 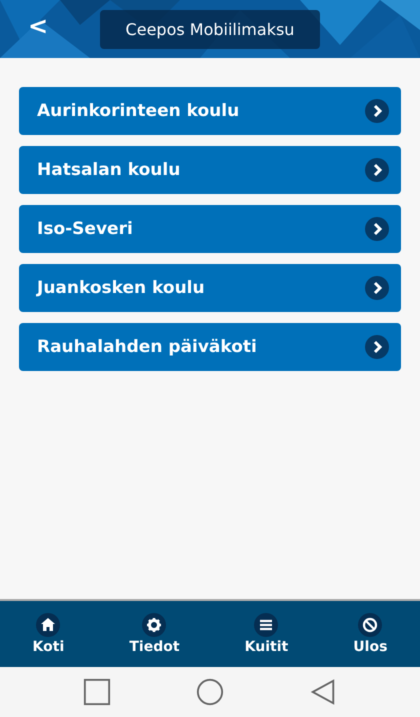 I want to click on list-item: Rauhalahden päiväkoti, so click(x=210, y=347).